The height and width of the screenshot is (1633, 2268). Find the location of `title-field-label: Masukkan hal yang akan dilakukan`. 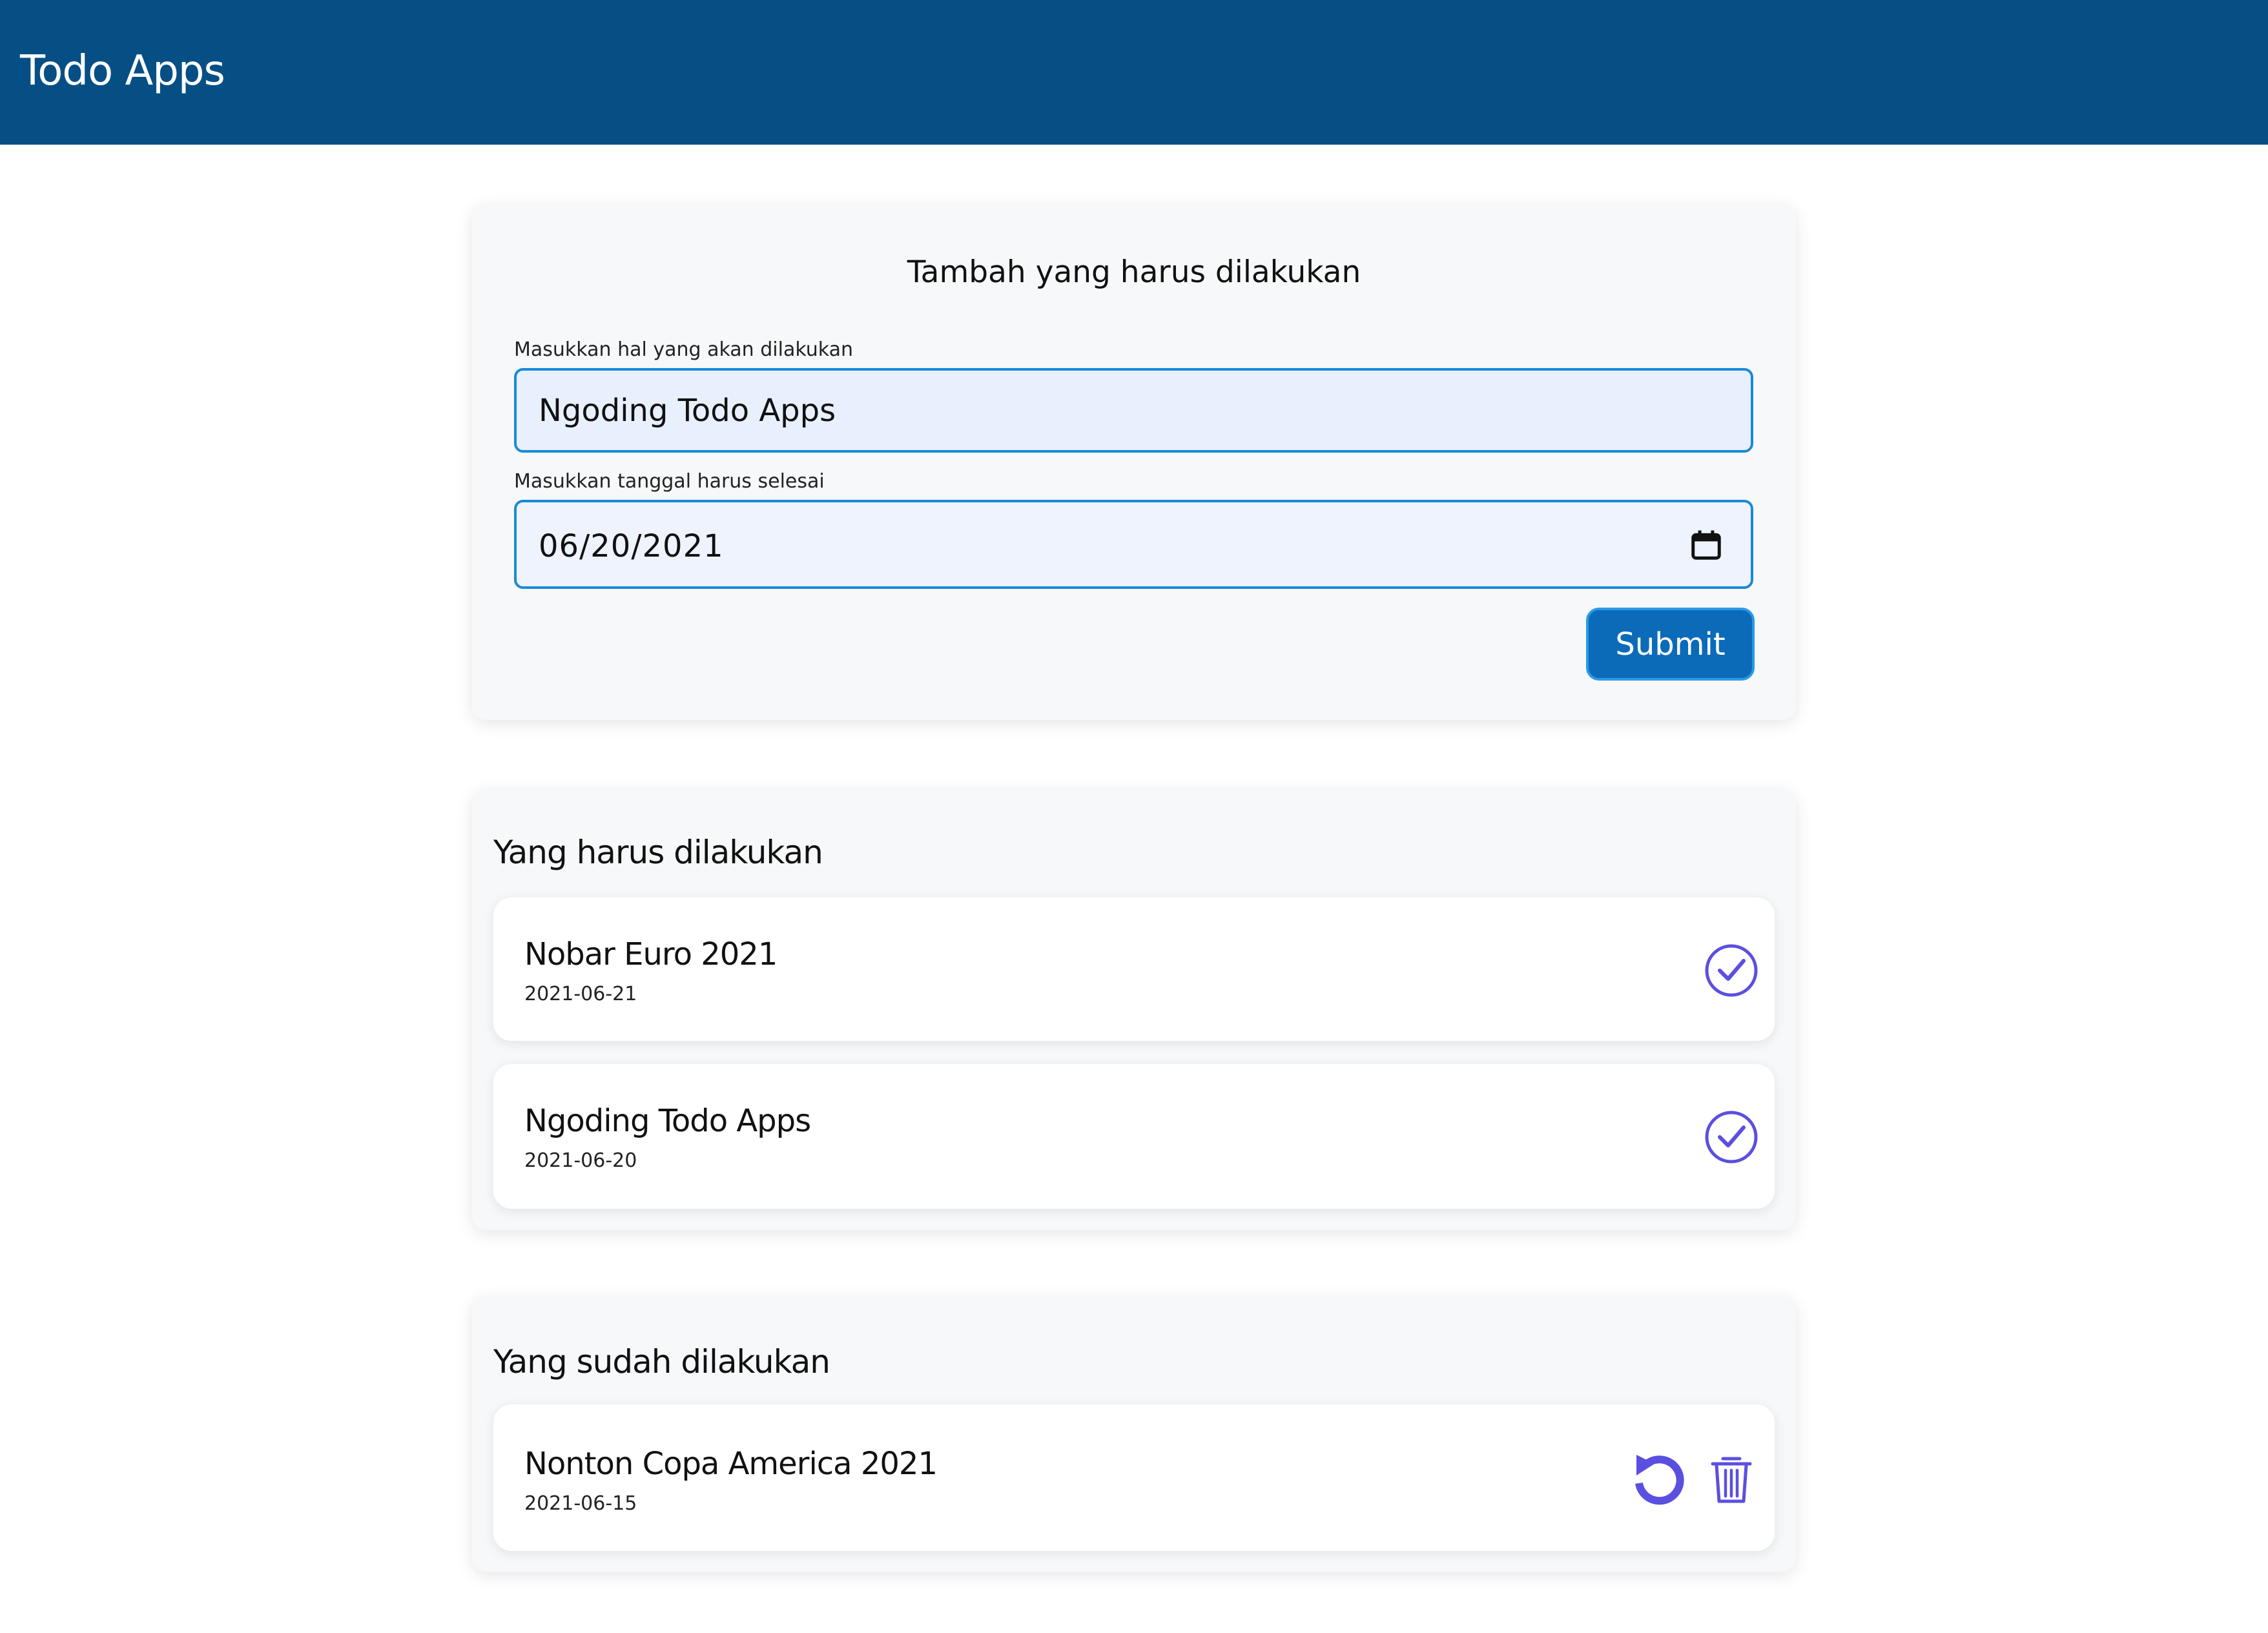

title-field-label: Masukkan hal yang akan dilakukan is located at coordinates (684, 349).